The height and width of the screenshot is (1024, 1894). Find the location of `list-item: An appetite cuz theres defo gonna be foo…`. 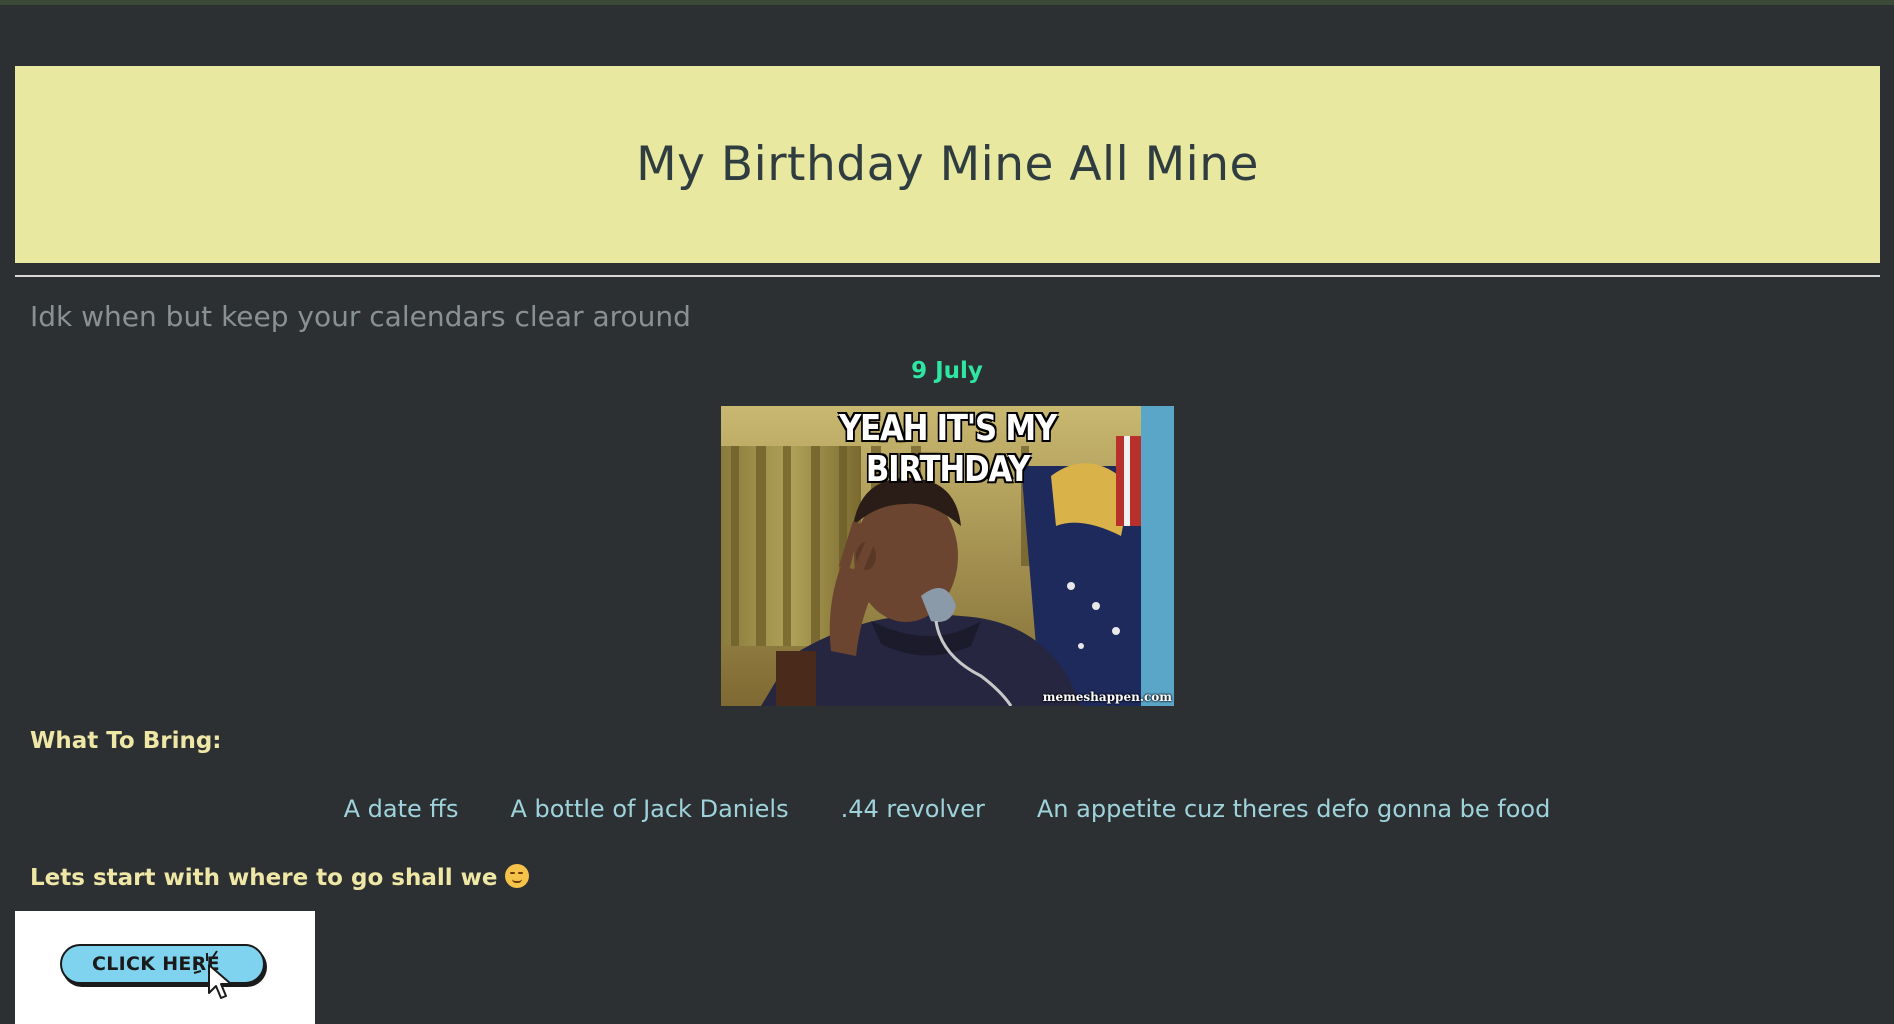

list-item: An appetite cuz theres defo gonna be foo… is located at coordinates (1293, 809).